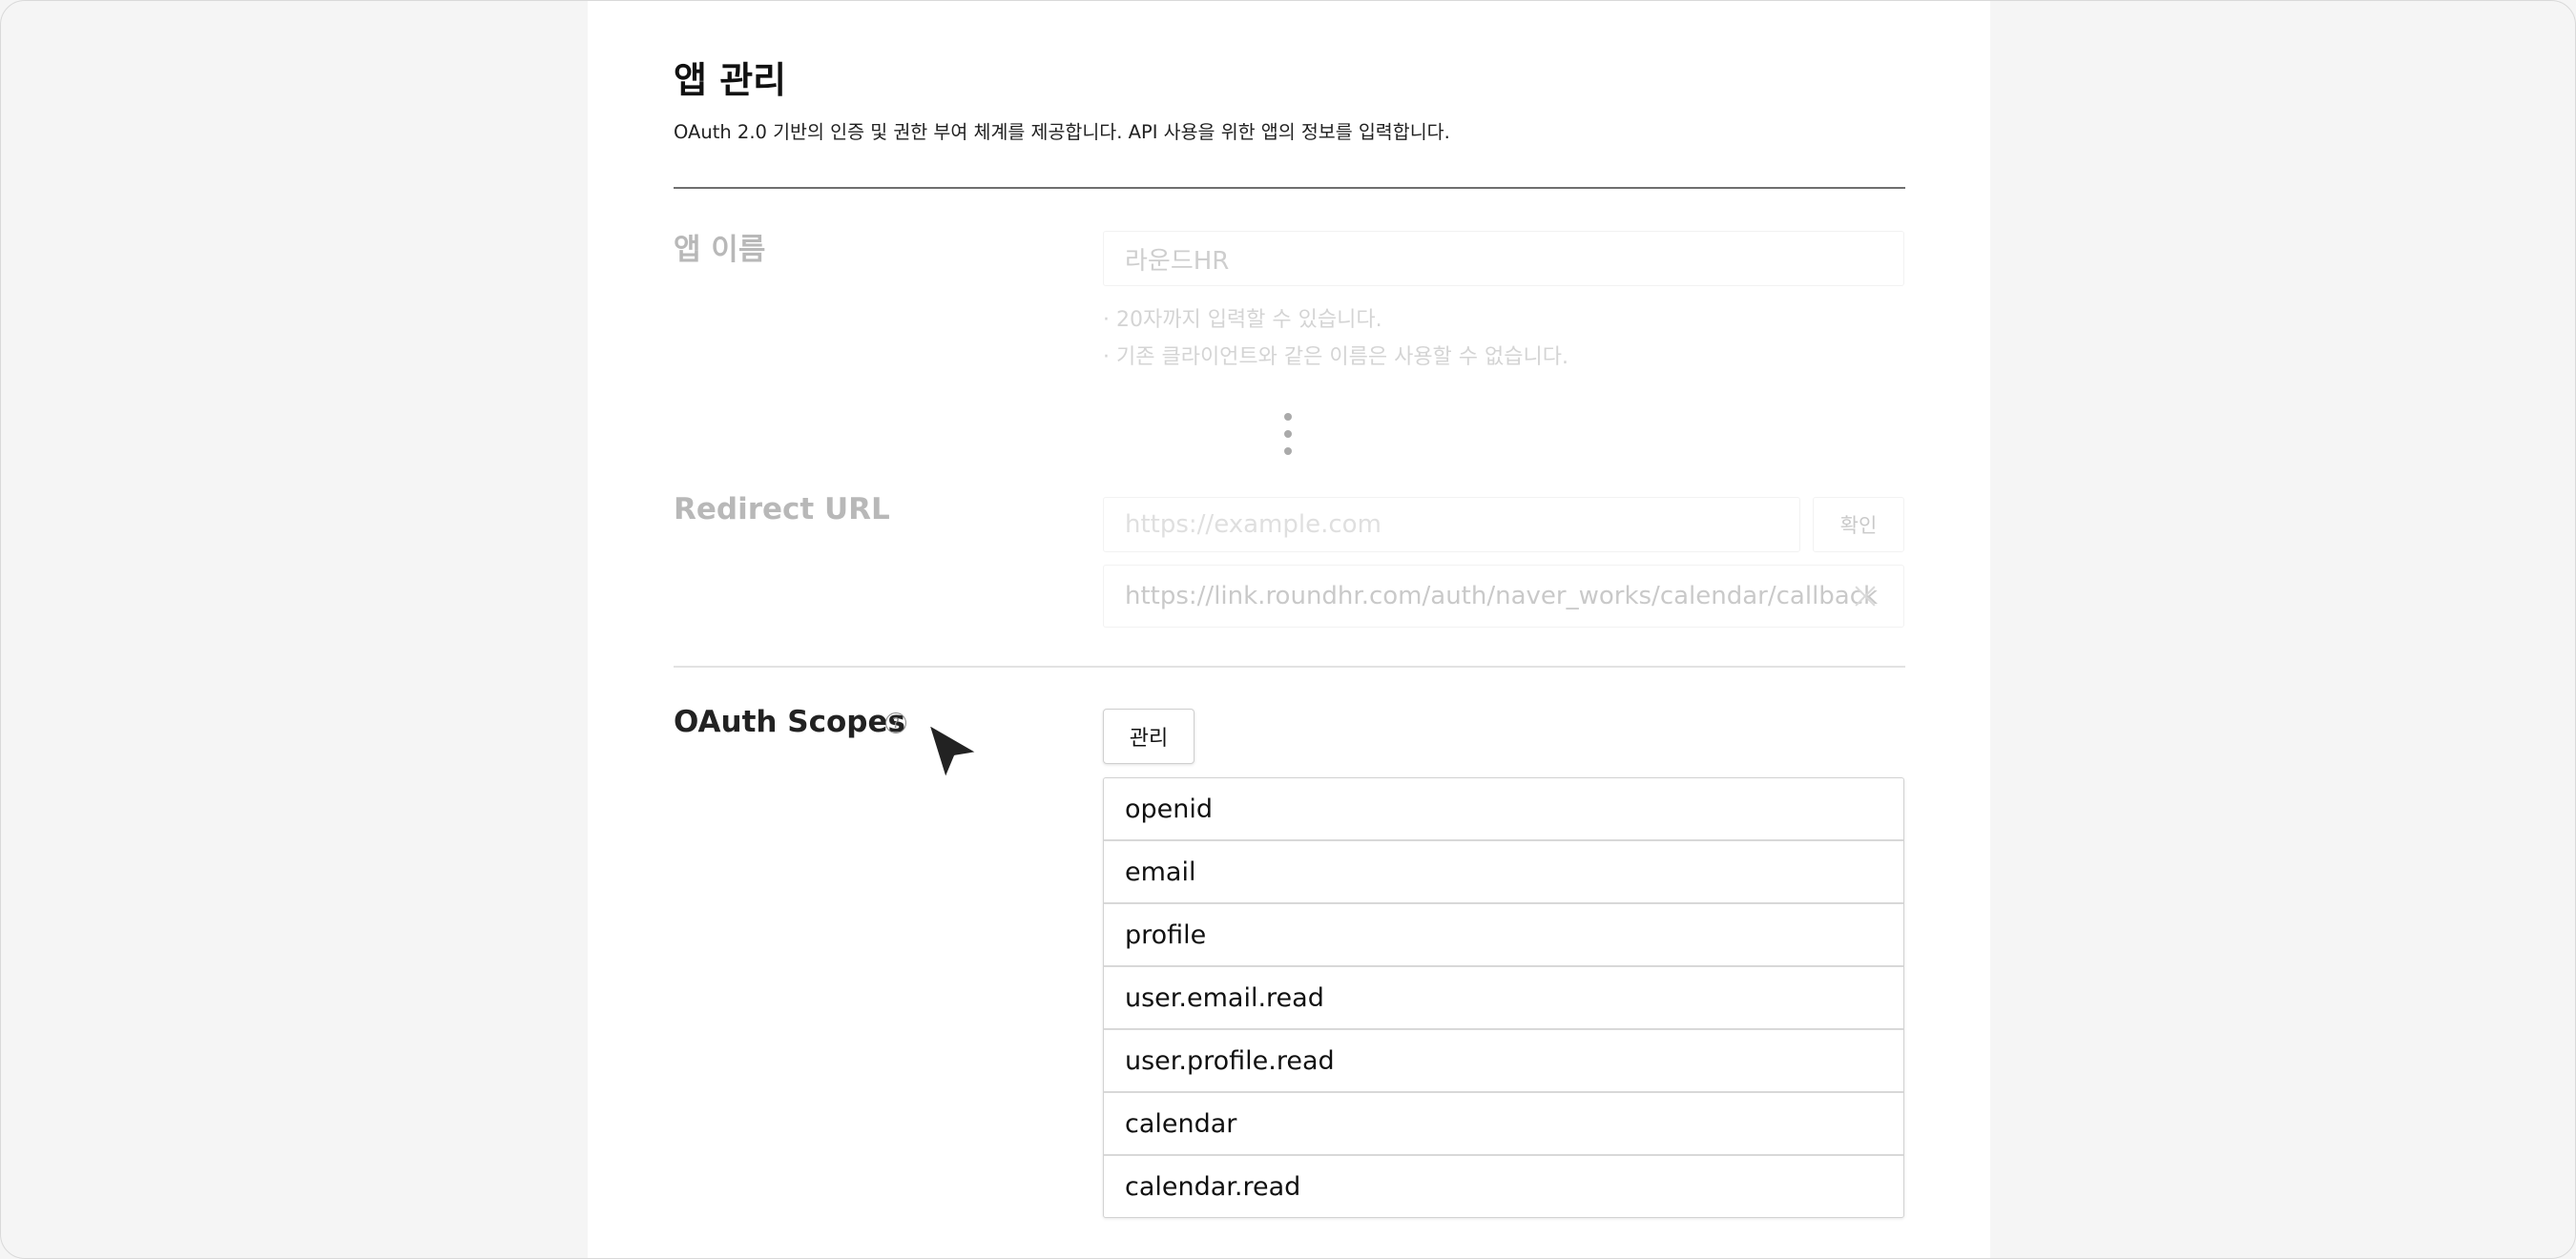 The width and height of the screenshot is (2576, 1259). What do you see at coordinates (1213, 1186) in the screenshot?
I see `scope-item: calendar.read` at bounding box center [1213, 1186].